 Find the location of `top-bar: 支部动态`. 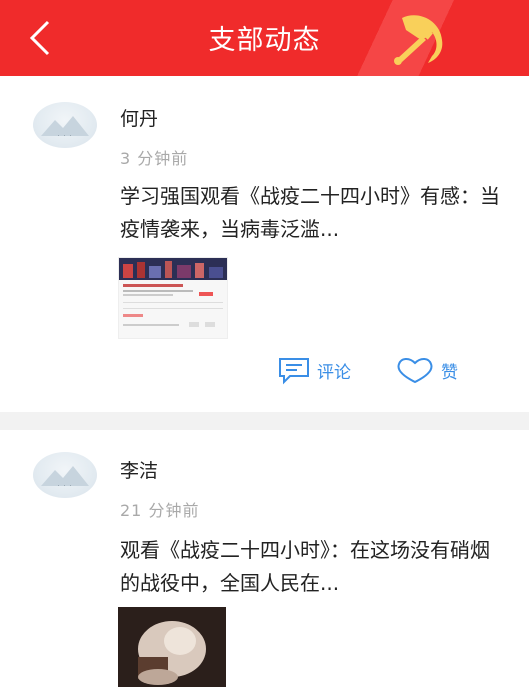

top-bar: 支部动态 is located at coordinates (264, 38).